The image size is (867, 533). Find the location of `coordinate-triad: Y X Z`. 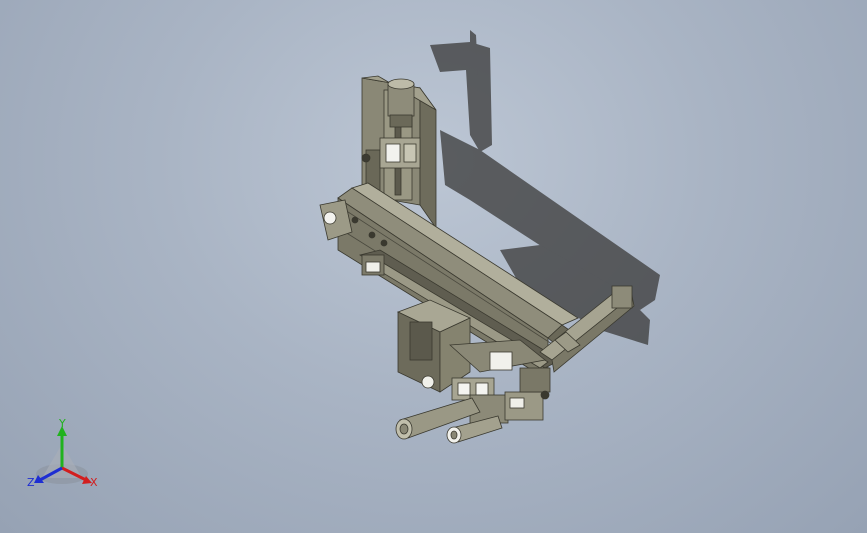

coordinate-triad: Y X Z is located at coordinates (62, 453).